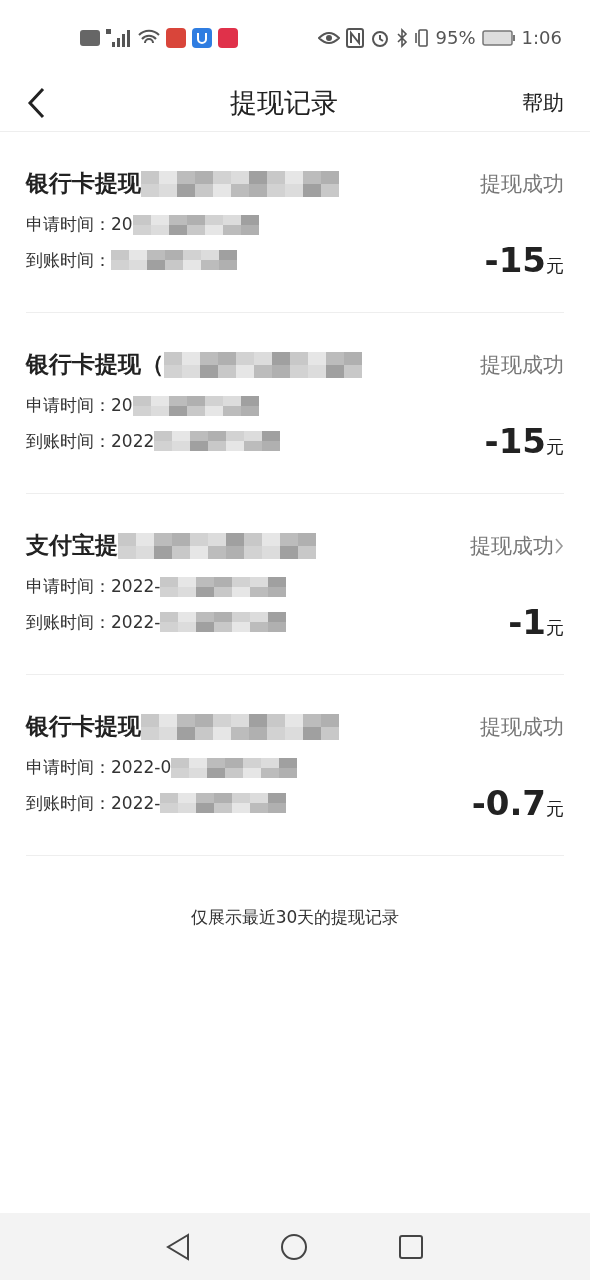  What do you see at coordinates (68, 260) in the screenshot?
I see `arrival-time: 到账时间：` at bounding box center [68, 260].